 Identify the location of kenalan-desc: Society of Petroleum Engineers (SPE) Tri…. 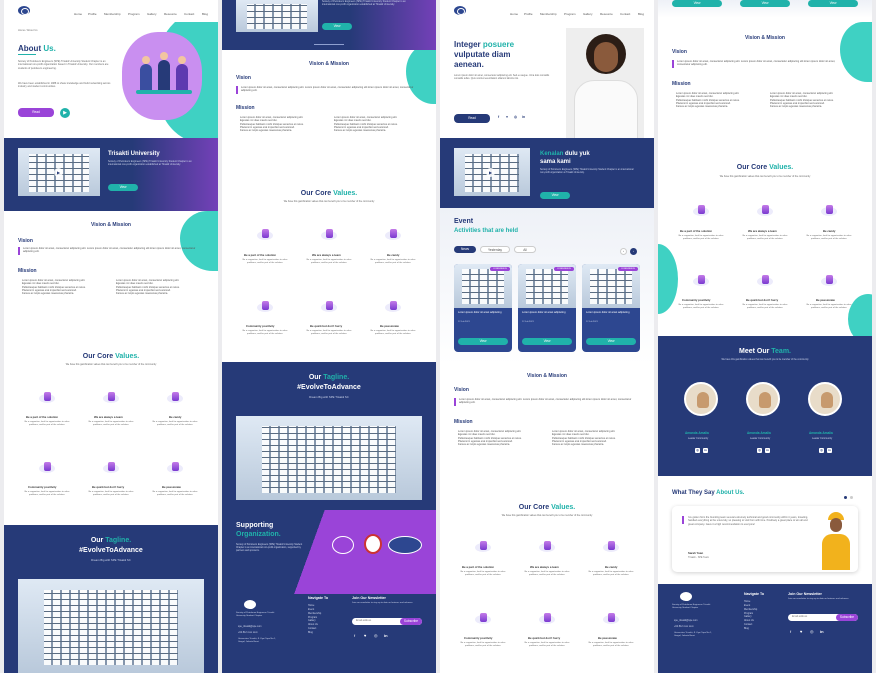
(587, 172).